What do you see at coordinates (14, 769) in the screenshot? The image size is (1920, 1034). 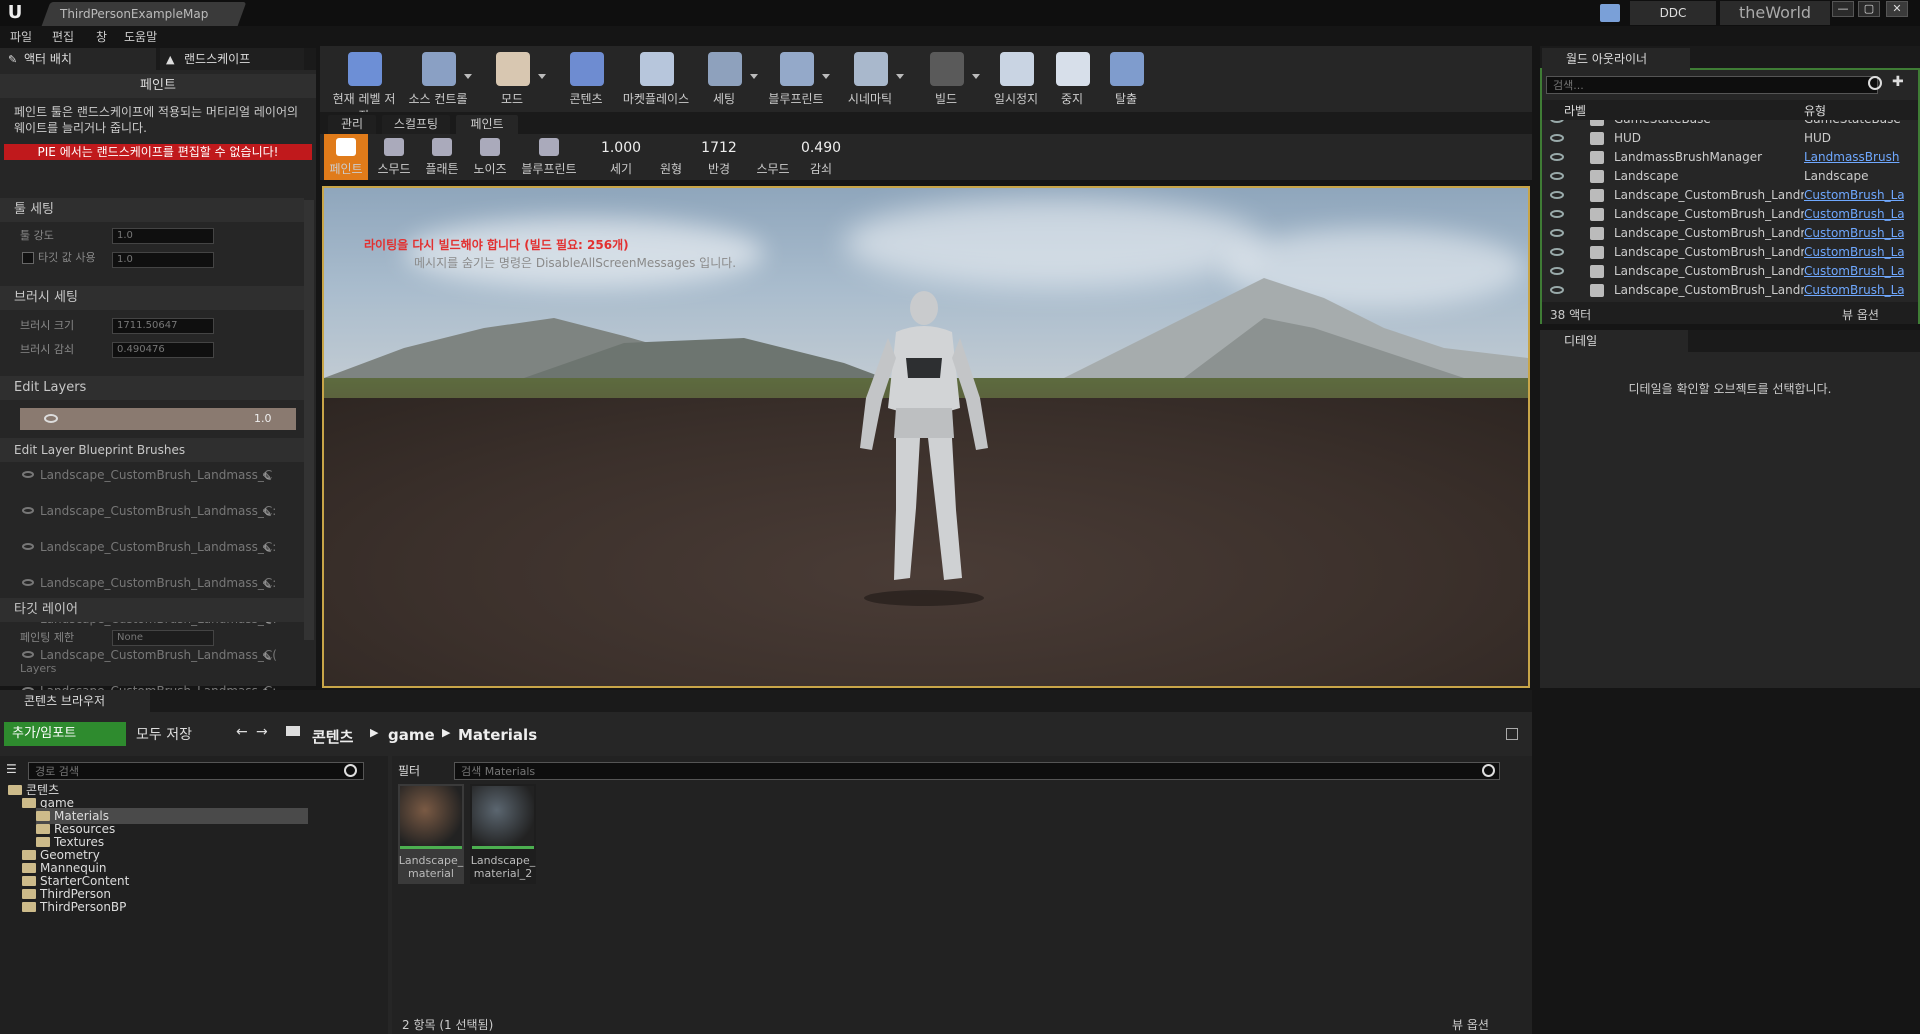 I see `collapse-sources-icon: ☰` at bounding box center [14, 769].